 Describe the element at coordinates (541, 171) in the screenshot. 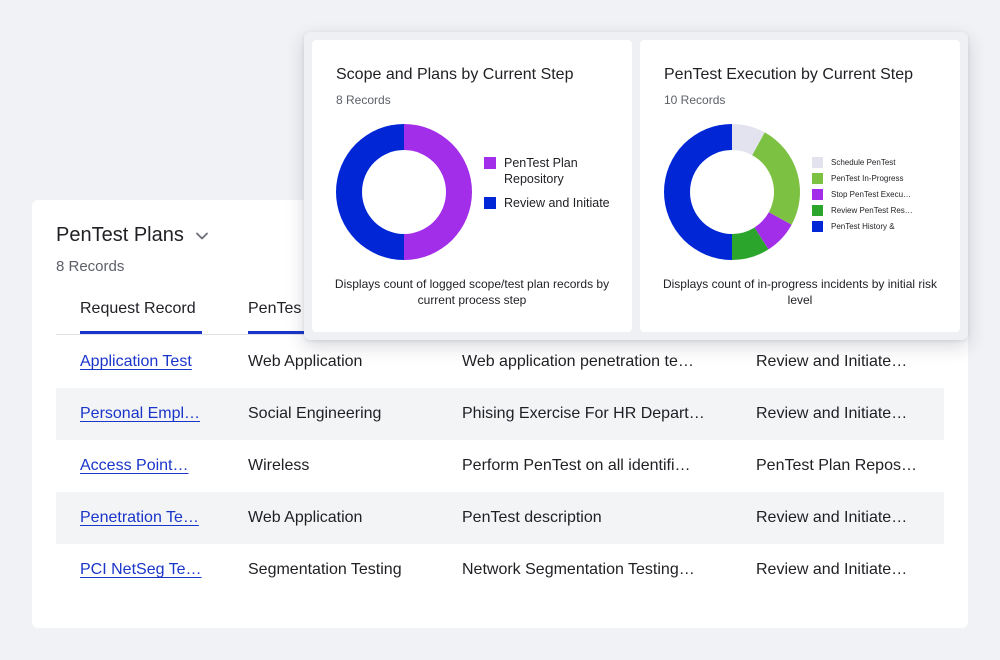

I see `legend-label: PenTest Plan Repository` at that location.